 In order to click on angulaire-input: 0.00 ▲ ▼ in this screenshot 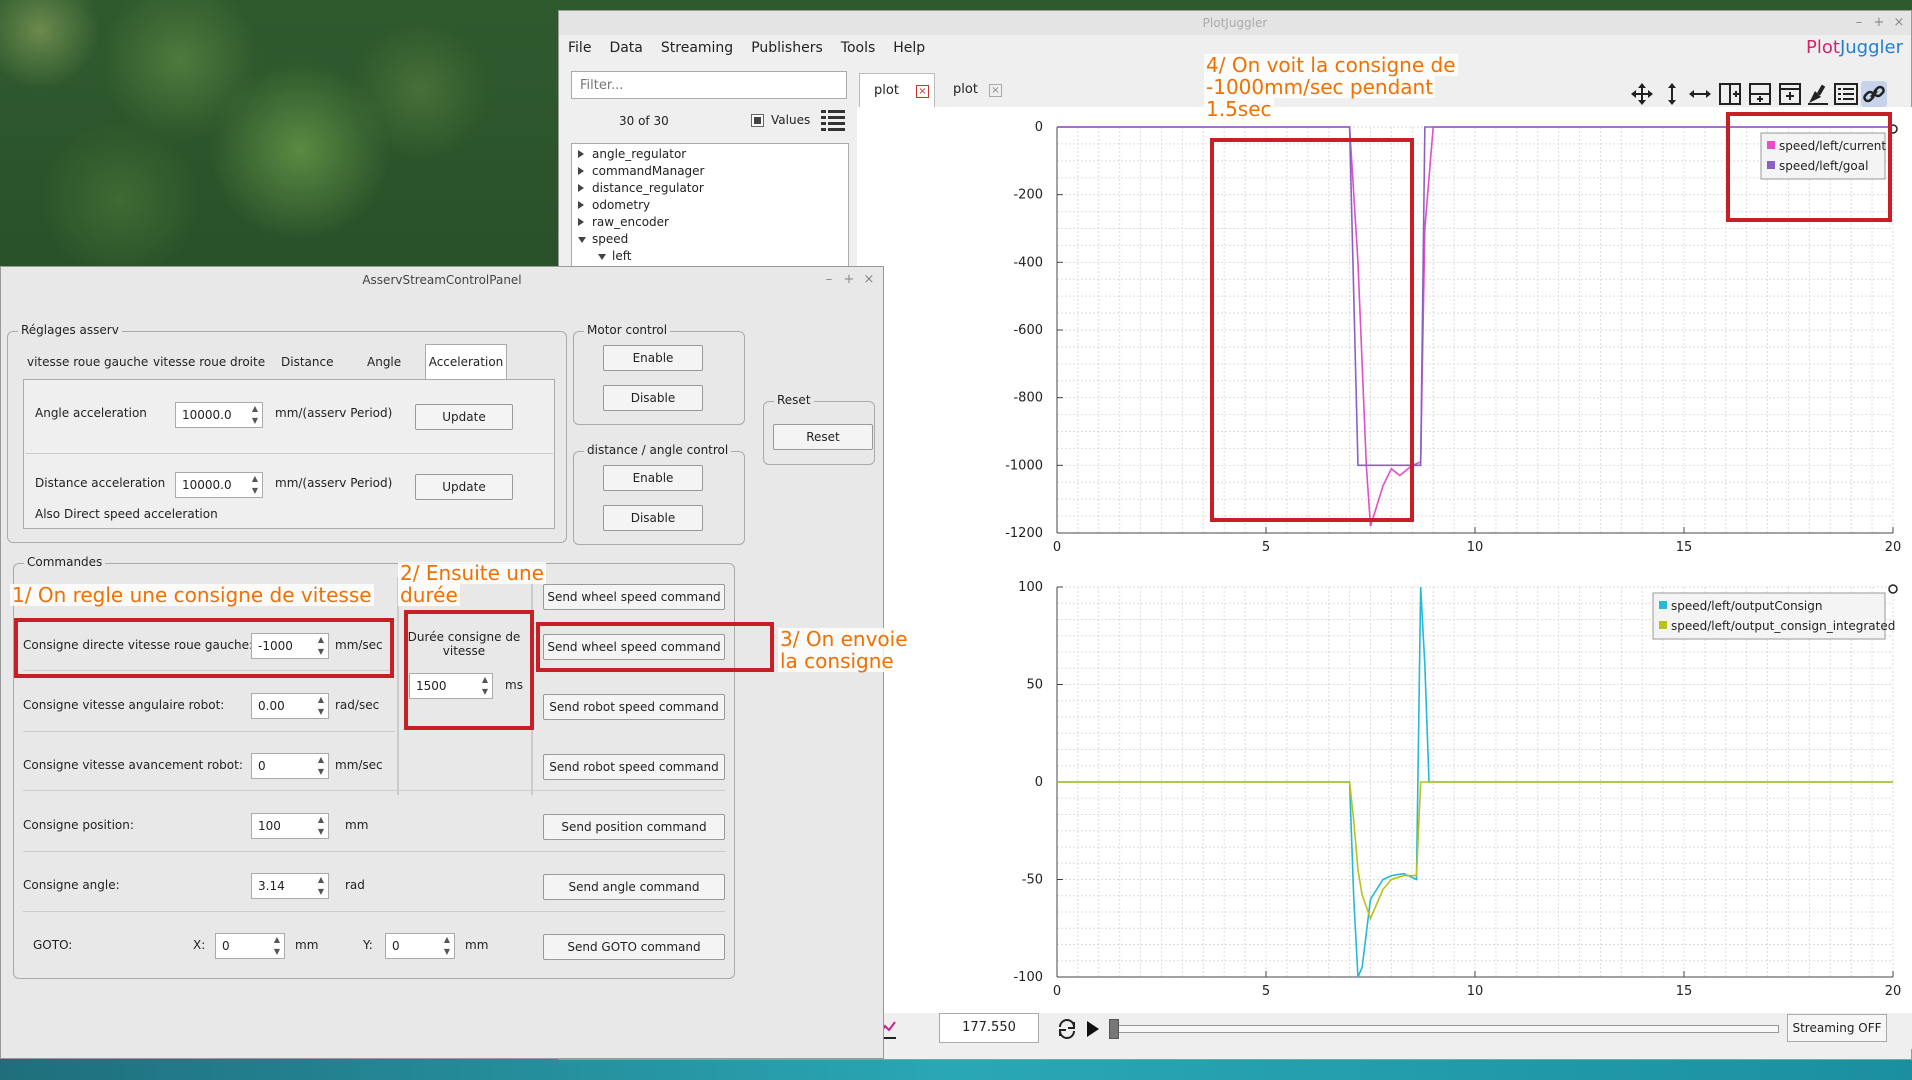, I will do `click(290, 706)`.